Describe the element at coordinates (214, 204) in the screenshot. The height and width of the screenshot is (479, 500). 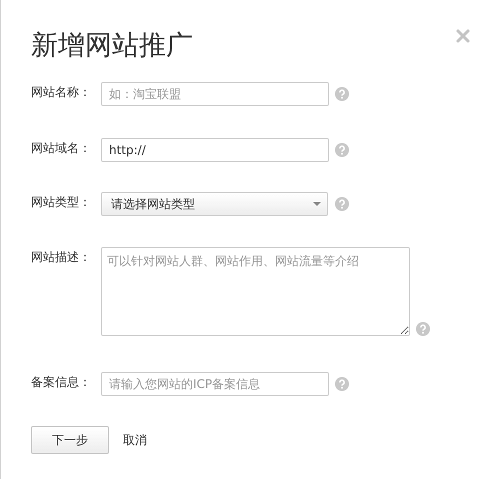
I see `type-dropdown: 请选择网站类型` at that location.